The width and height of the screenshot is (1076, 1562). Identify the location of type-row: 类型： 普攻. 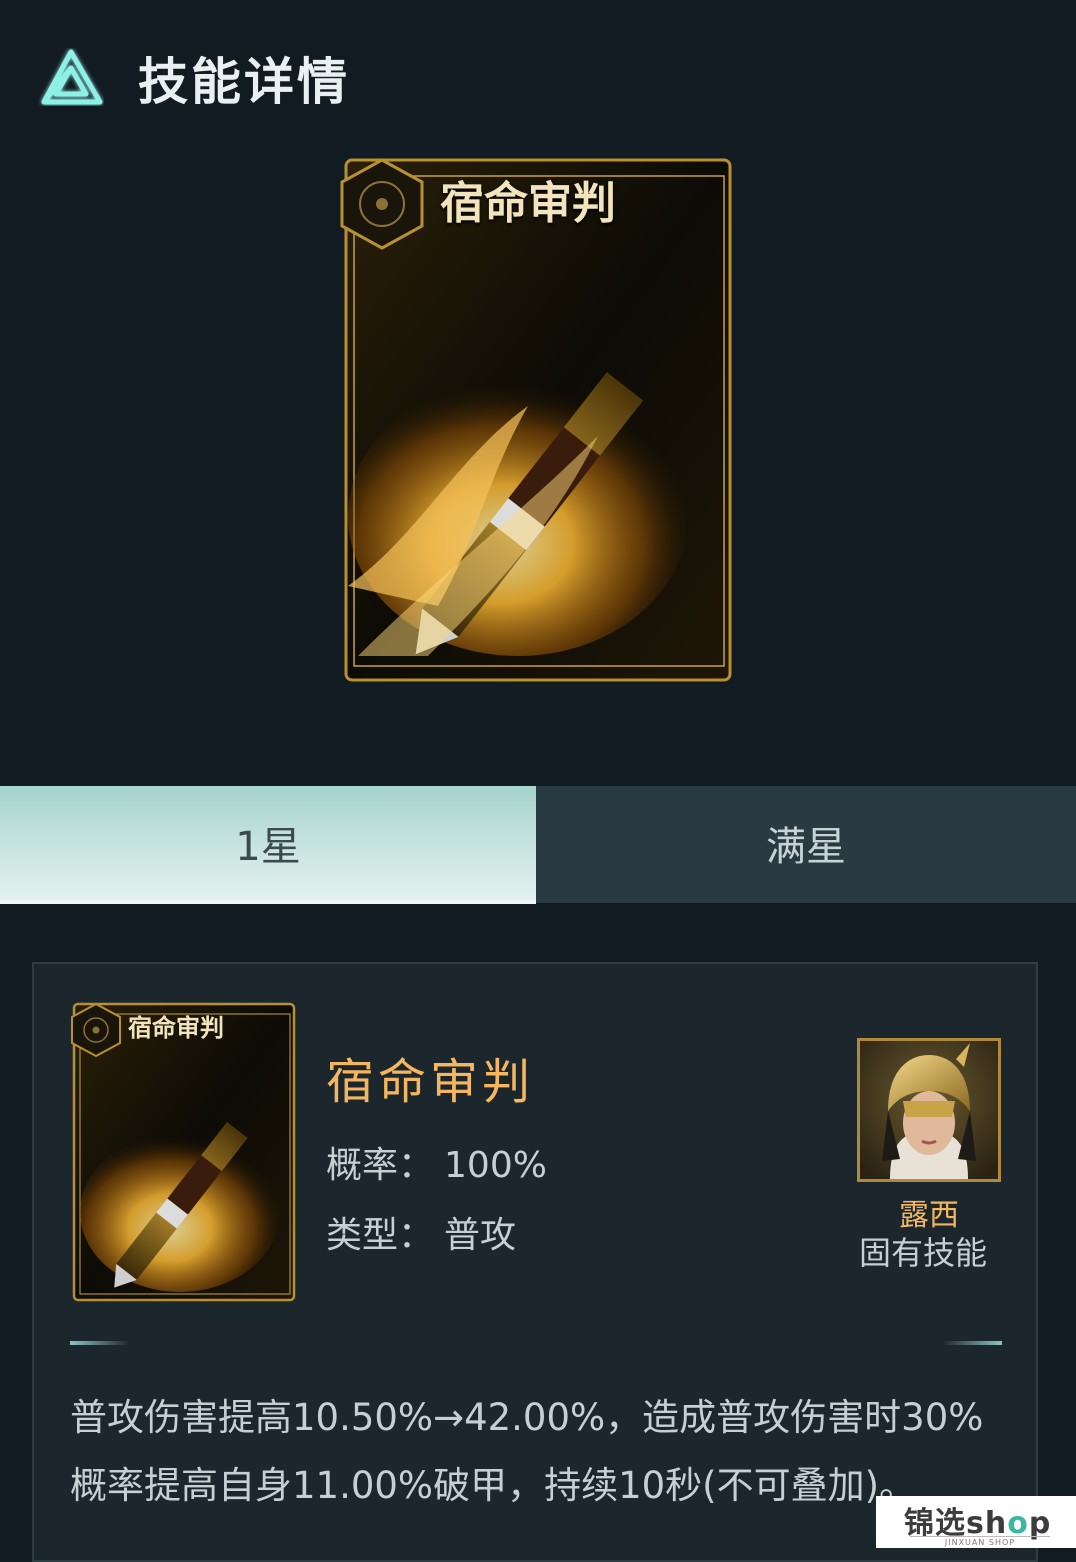
(421, 1232).